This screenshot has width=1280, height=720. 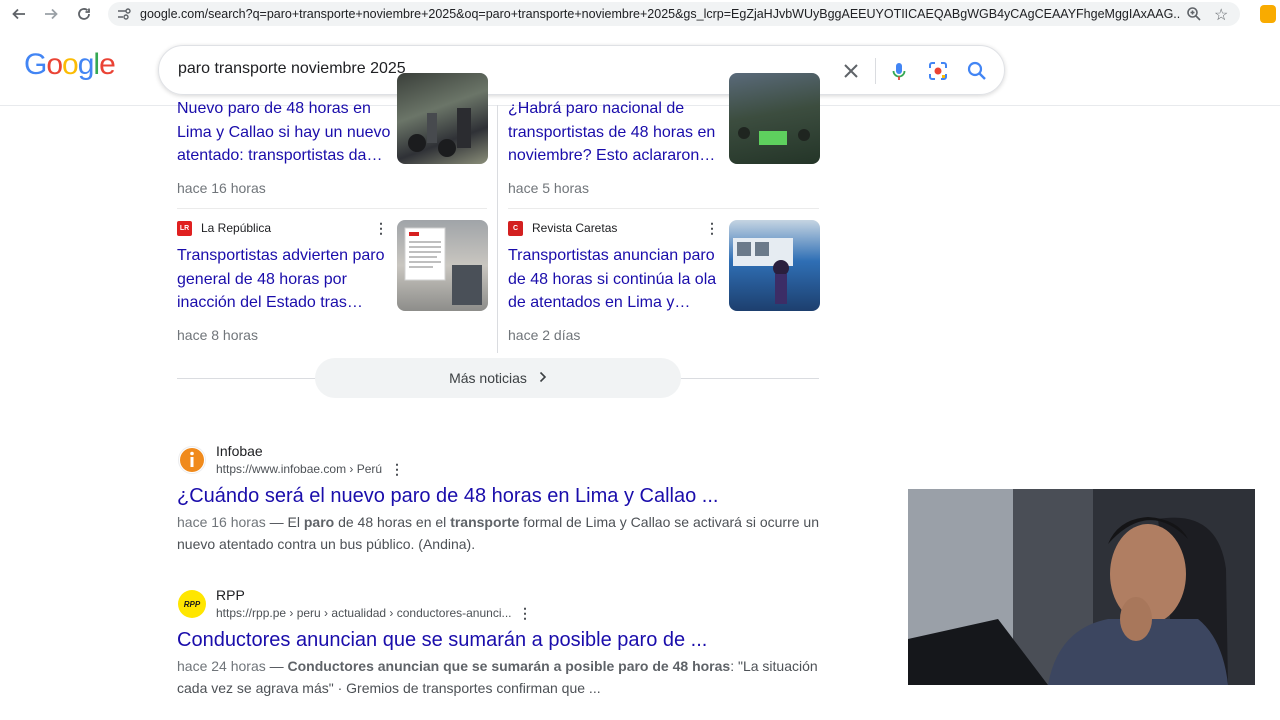 I want to click on search-icon, so click(x=977, y=71).